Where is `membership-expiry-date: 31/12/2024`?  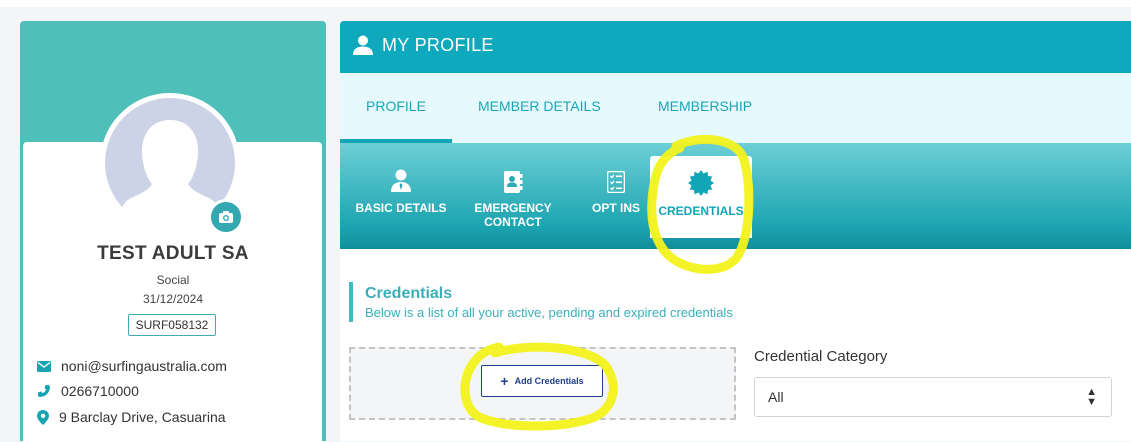 membership-expiry-date: 31/12/2024 is located at coordinates (173, 299).